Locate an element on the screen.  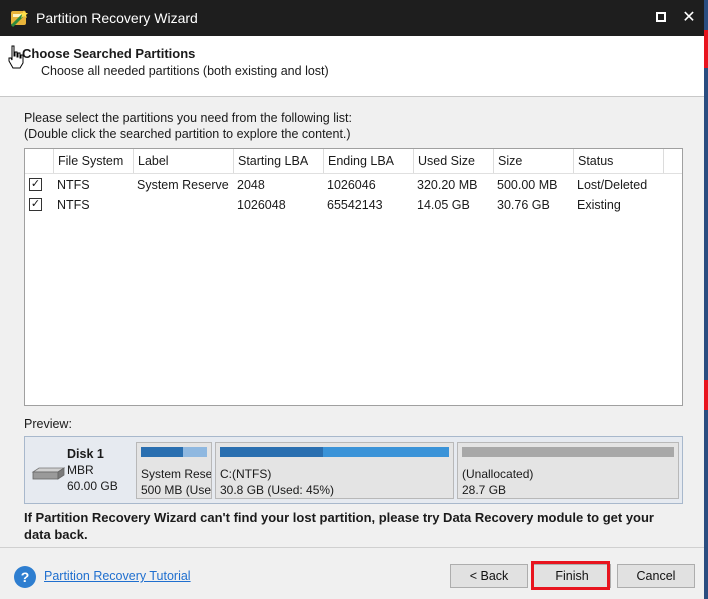
cell-ending-lba: 1026046 is located at coordinates (351, 185).